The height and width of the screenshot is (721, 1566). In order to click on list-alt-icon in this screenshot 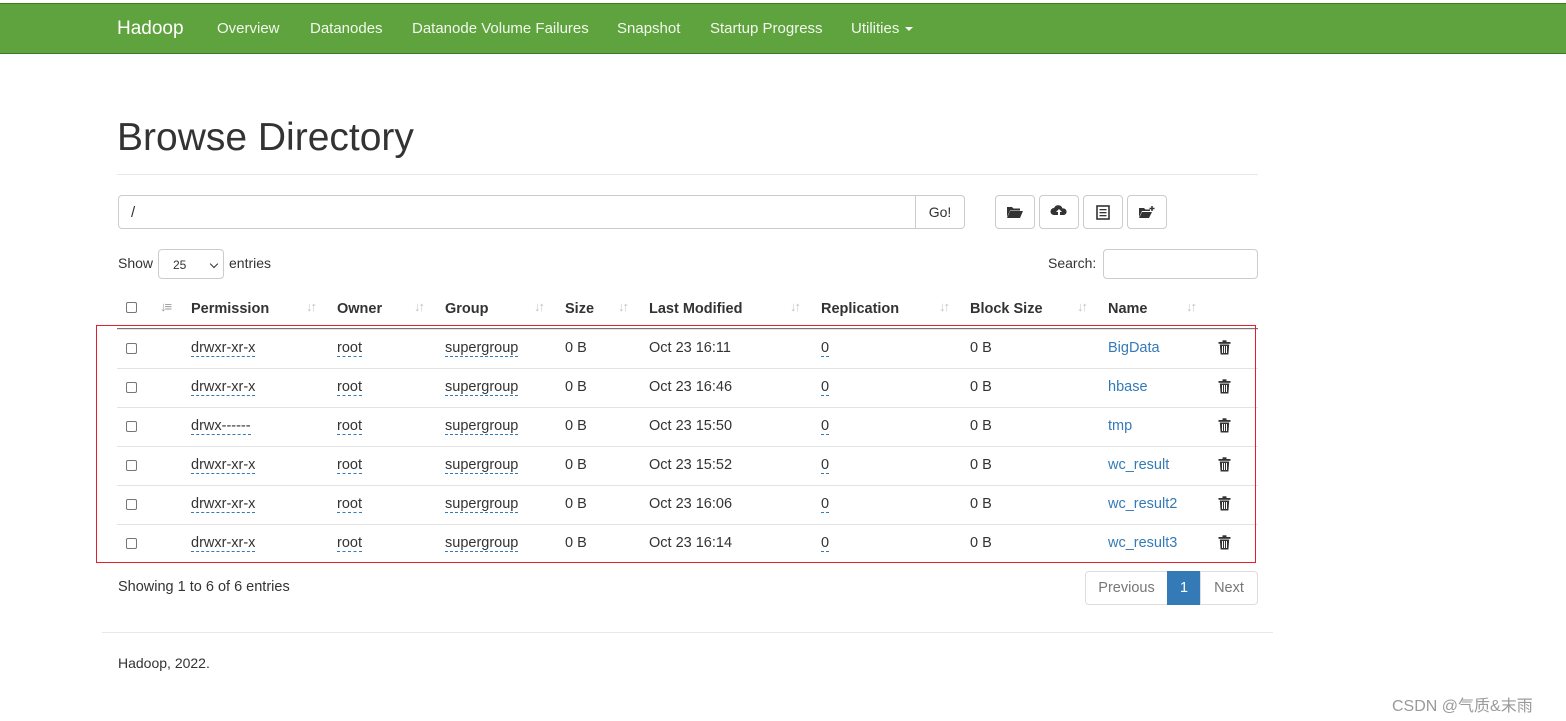, I will do `click(1103, 212)`.